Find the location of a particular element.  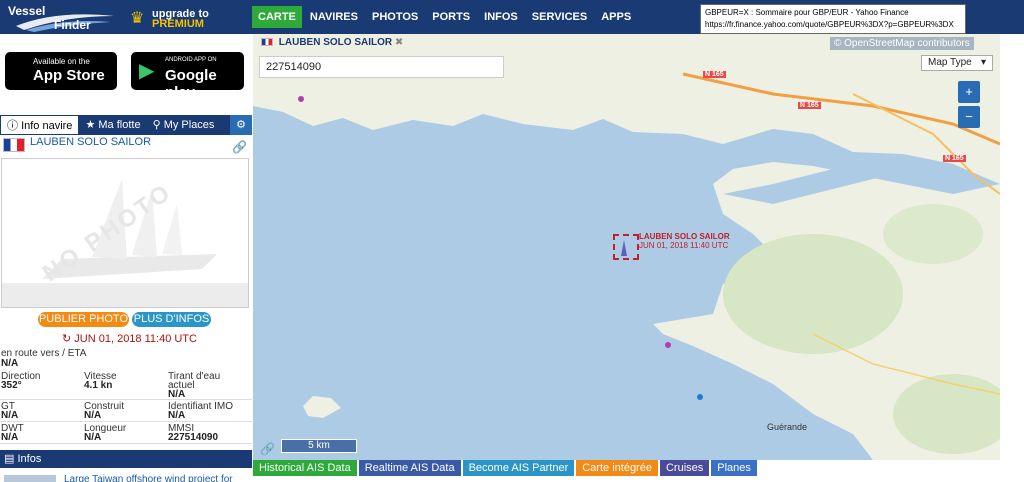

nav-ports: PORTS is located at coordinates (451, 17).